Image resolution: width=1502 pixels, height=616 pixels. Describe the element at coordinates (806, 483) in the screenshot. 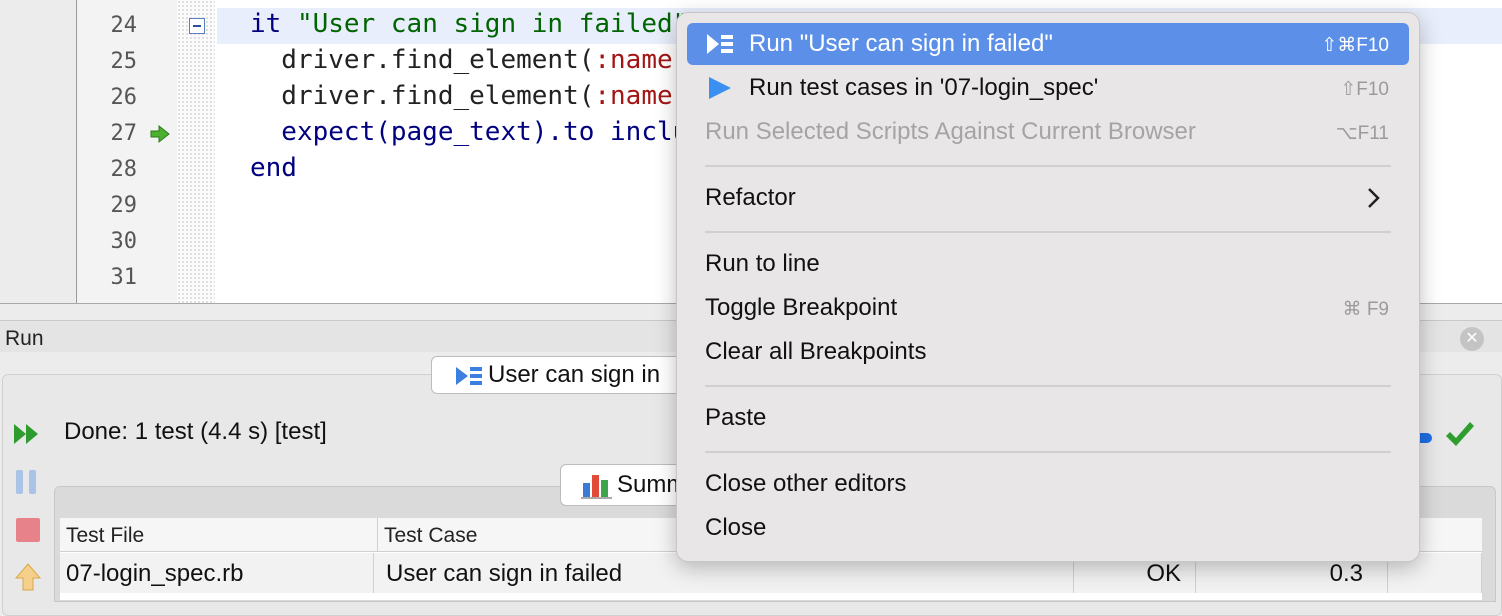

I see `menu-item-label: Close other editors` at that location.